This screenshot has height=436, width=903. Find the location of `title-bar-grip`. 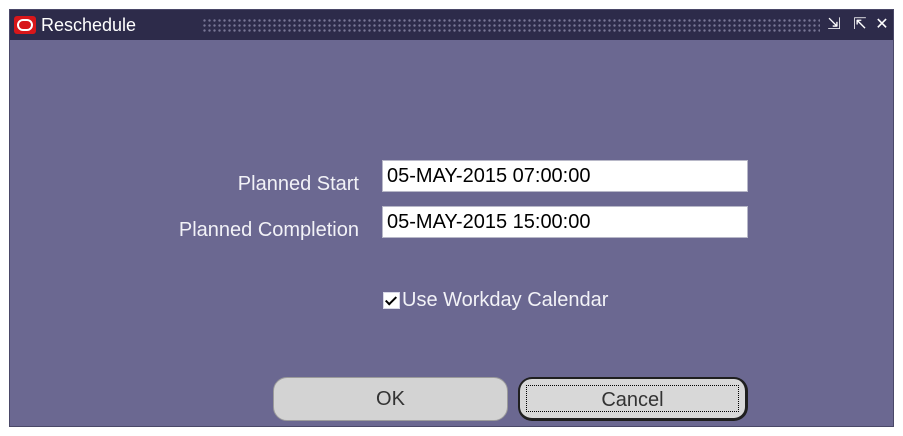

title-bar-grip is located at coordinates (511, 25).